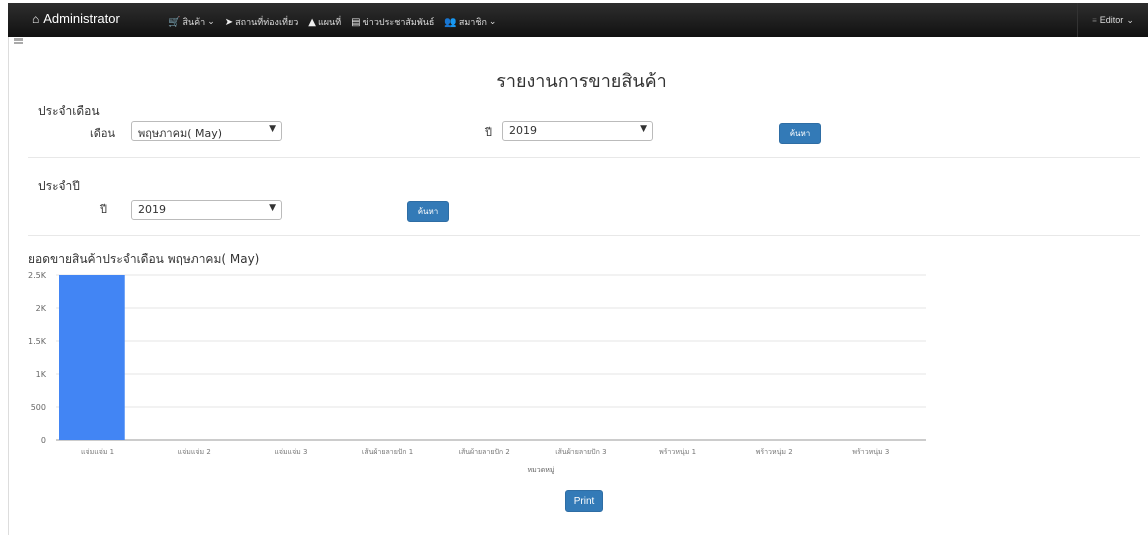 The height and width of the screenshot is (535, 1148). I want to click on user-name: Editor, so click(1111, 20).